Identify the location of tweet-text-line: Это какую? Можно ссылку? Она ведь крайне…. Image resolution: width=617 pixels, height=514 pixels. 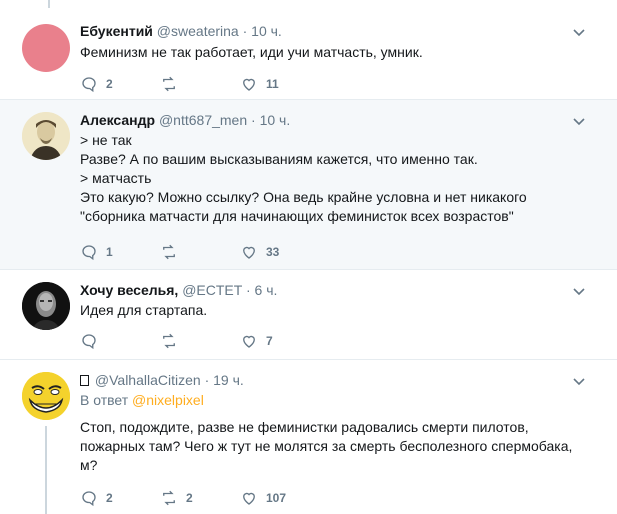
(303, 197).